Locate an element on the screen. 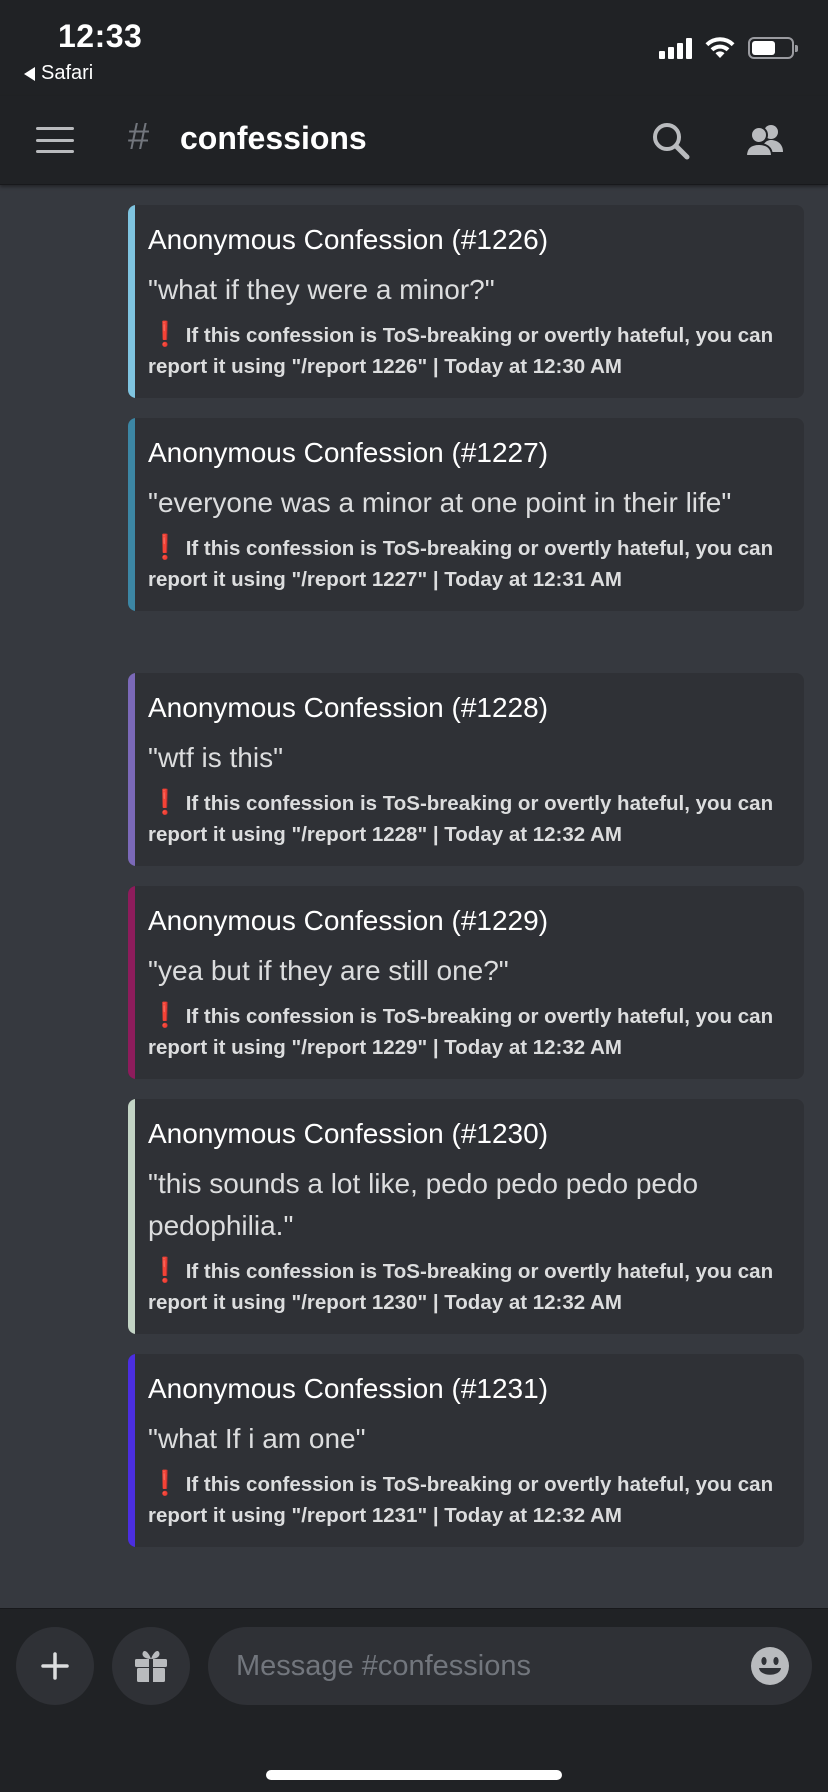  status-bar: 12:33 Safari is located at coordinates (414, 48).